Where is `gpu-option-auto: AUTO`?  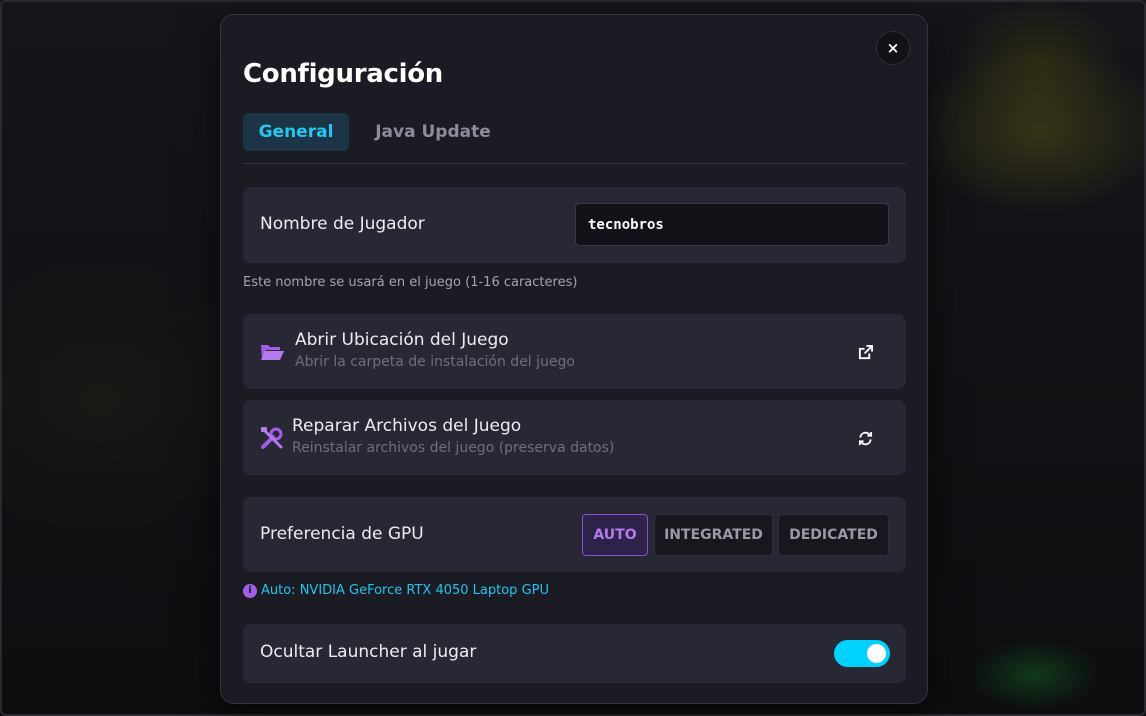
gpu-option-auto: AUTO is located at coordinates (615, 535).